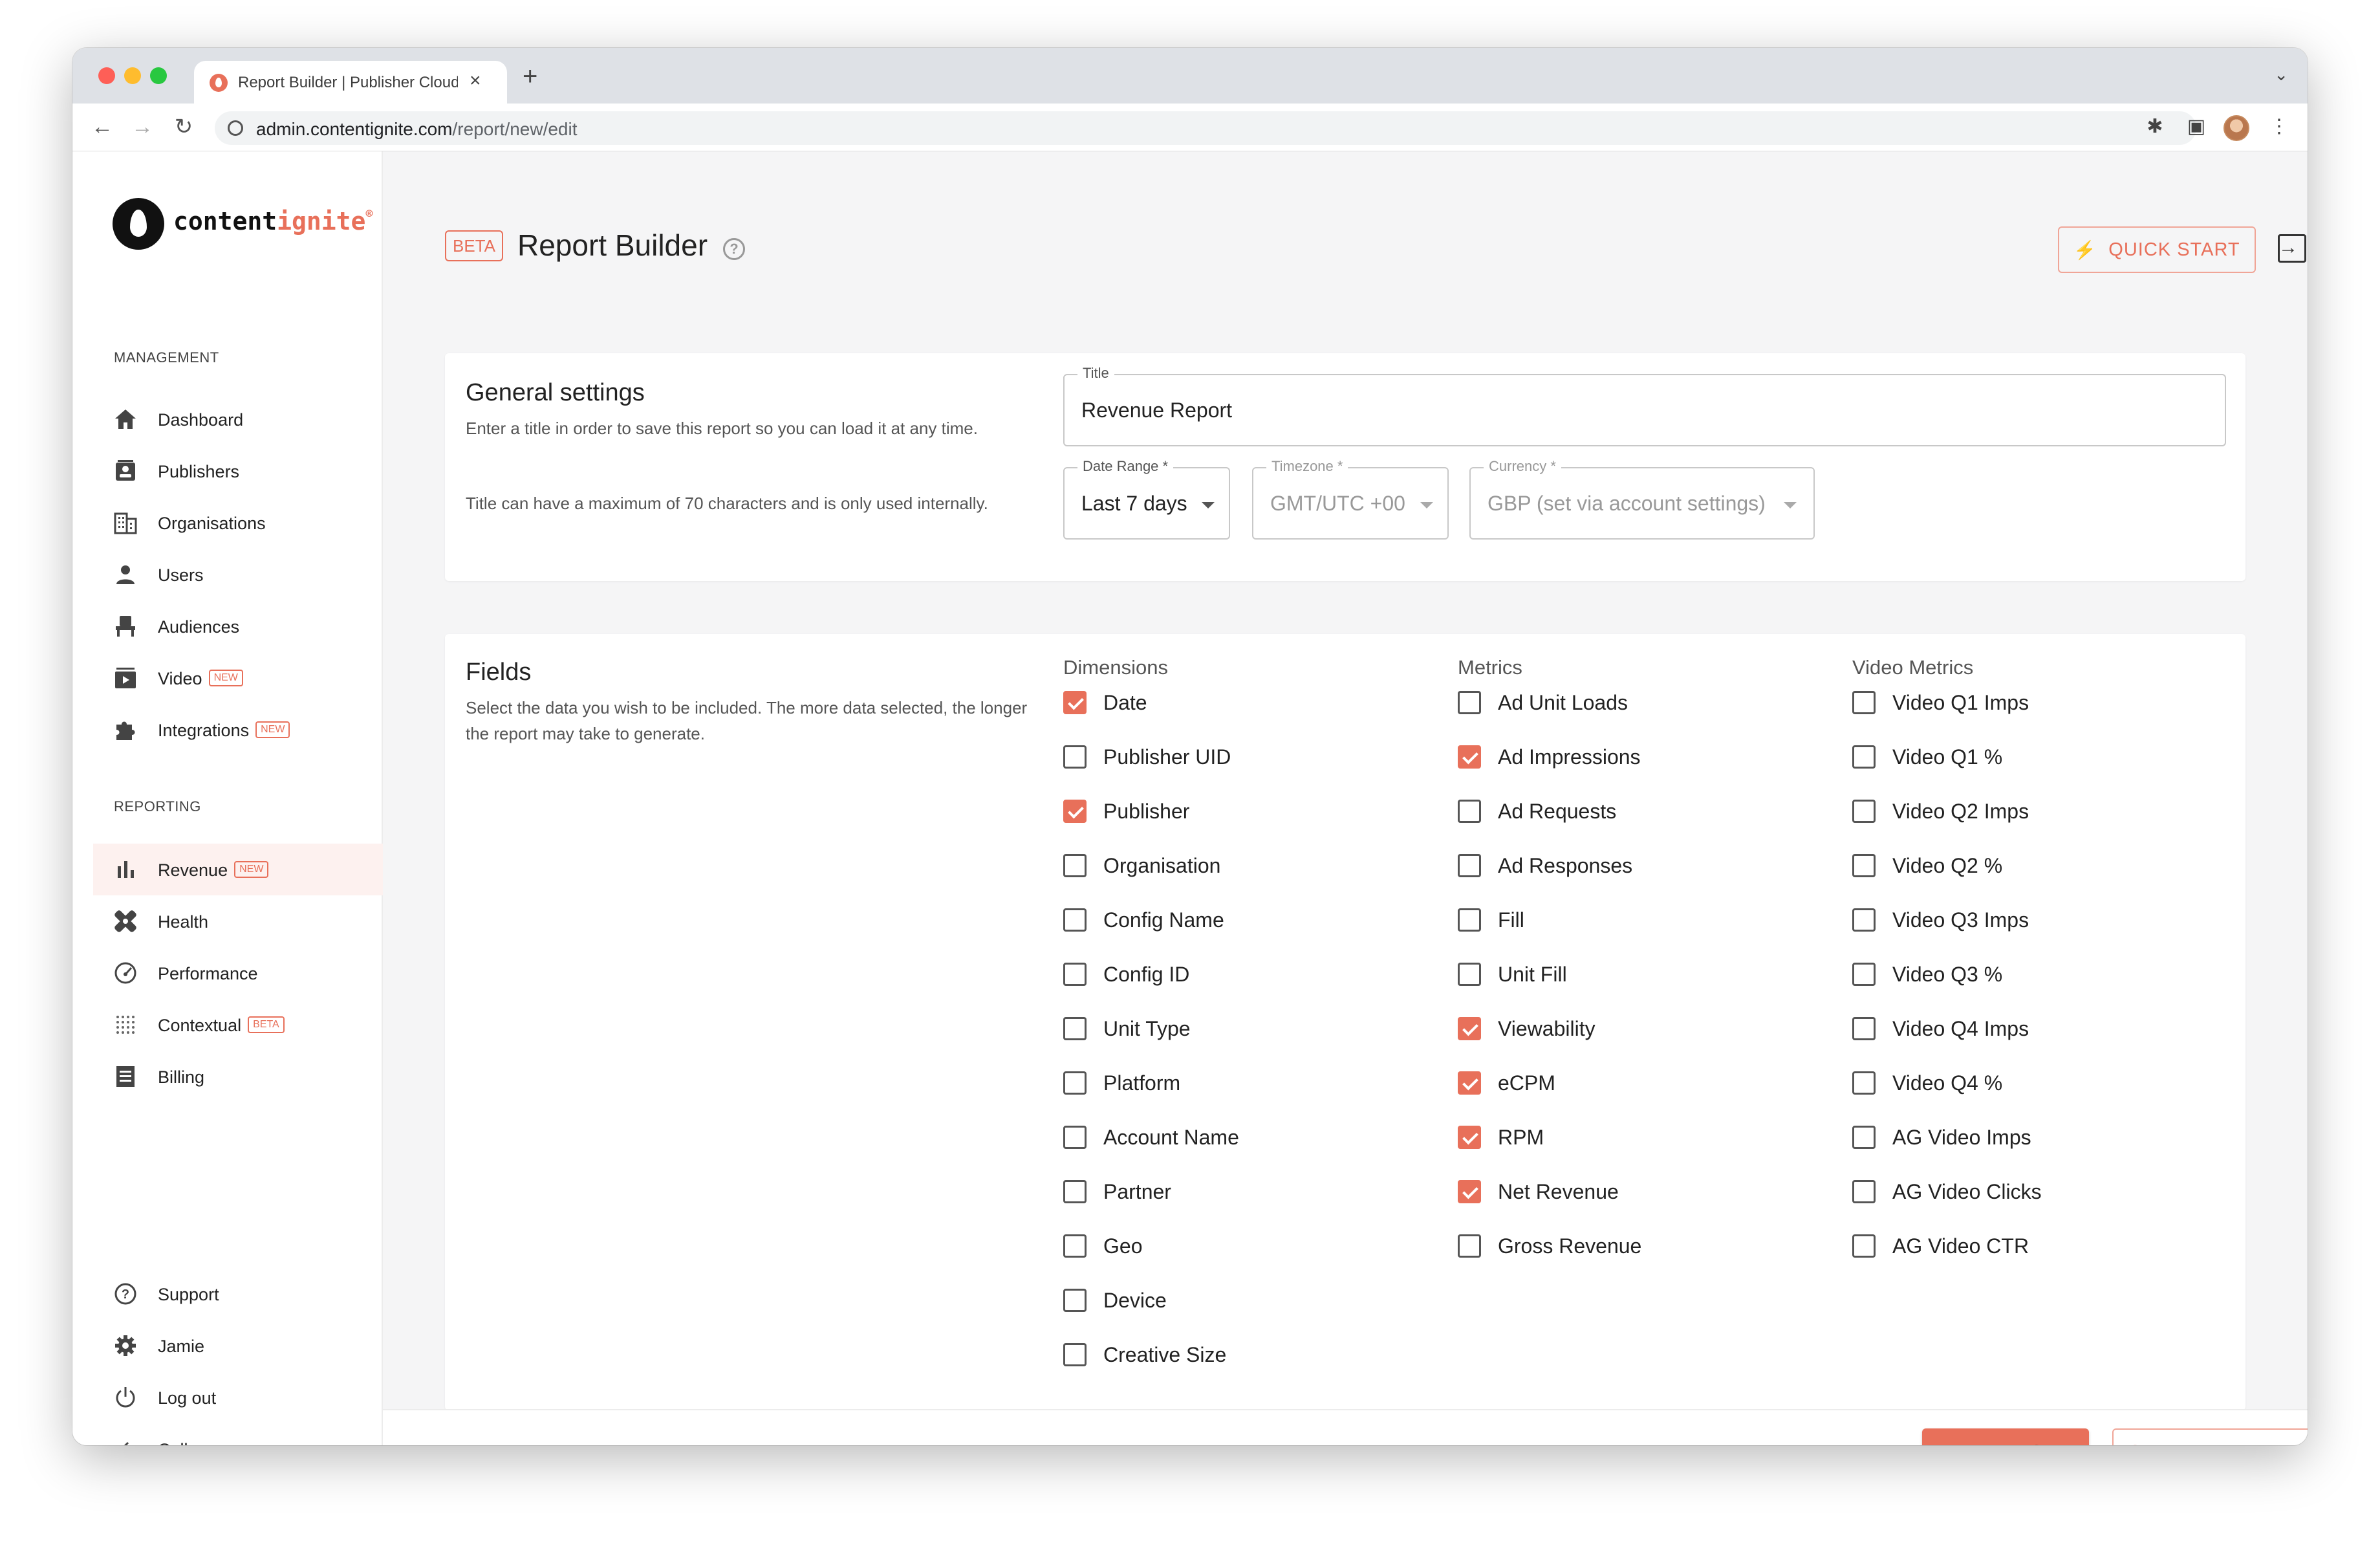 This screenshot has width=2380, height=1541. What do you see at coordinates (1117, 1192) in the screenshot?
I see `checkbox-row: Partner` at bounding box center [1117, 1192].